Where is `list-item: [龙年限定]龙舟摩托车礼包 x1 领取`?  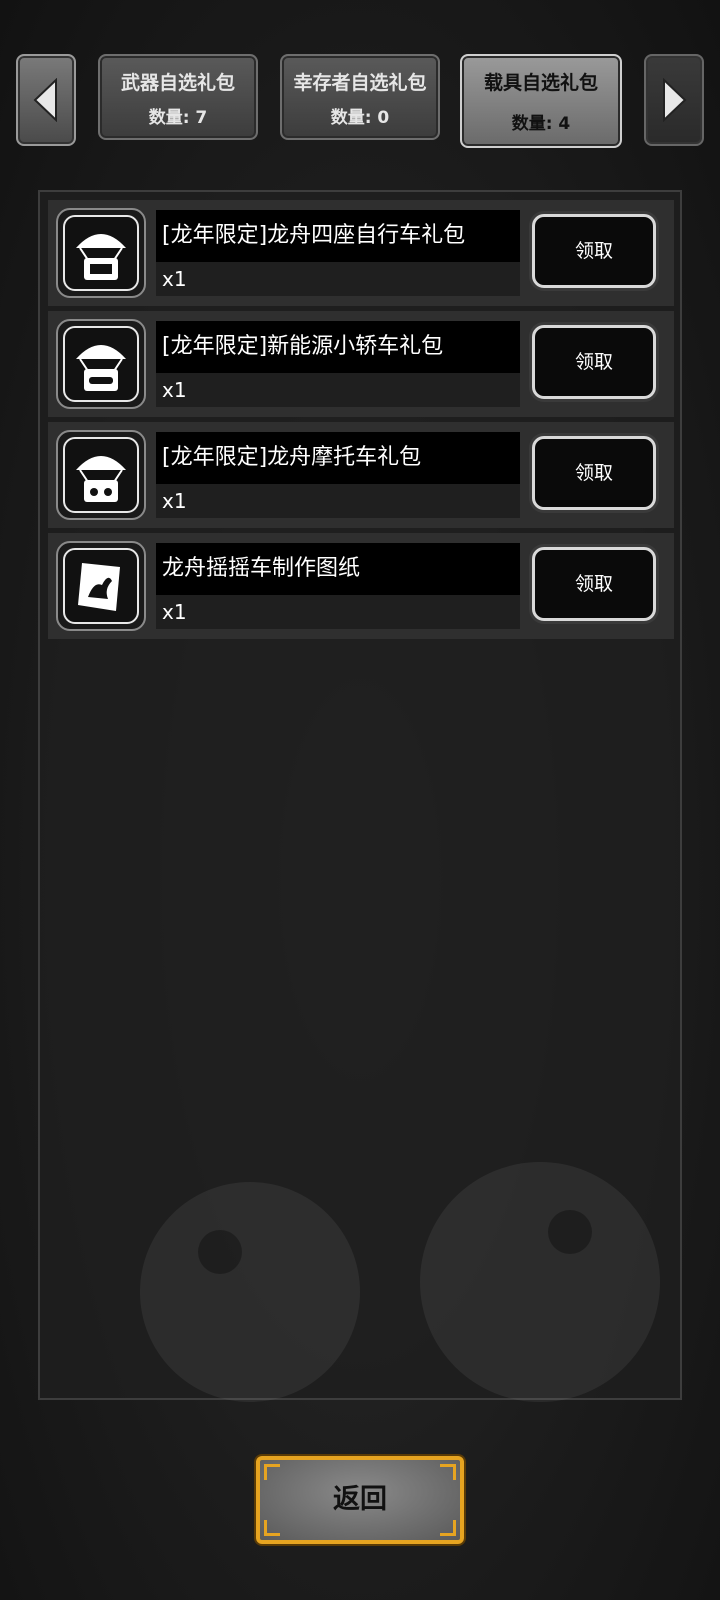 list-item: [龙年限定]龙舟摩托车礼包 x1 领取 is located at coordinates (361, 475).